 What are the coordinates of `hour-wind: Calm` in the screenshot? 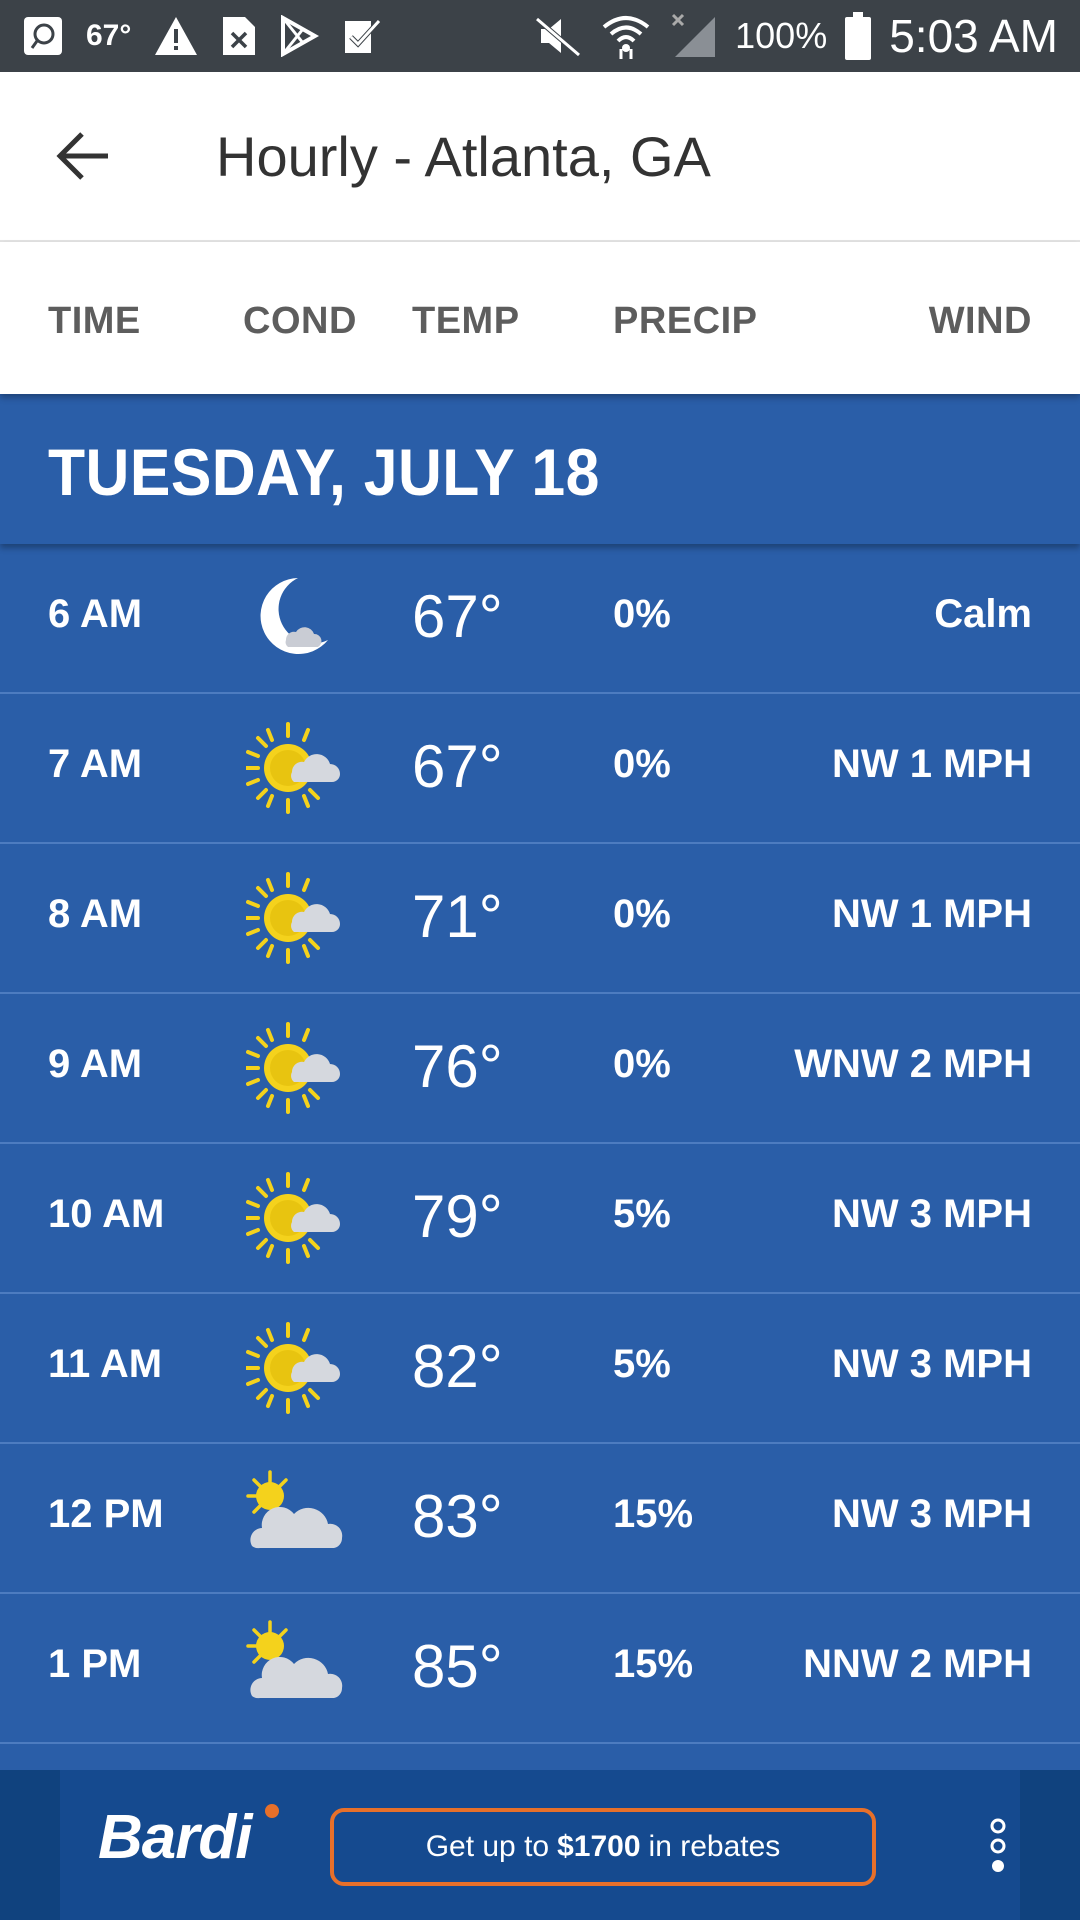 It's located at (983, 614).